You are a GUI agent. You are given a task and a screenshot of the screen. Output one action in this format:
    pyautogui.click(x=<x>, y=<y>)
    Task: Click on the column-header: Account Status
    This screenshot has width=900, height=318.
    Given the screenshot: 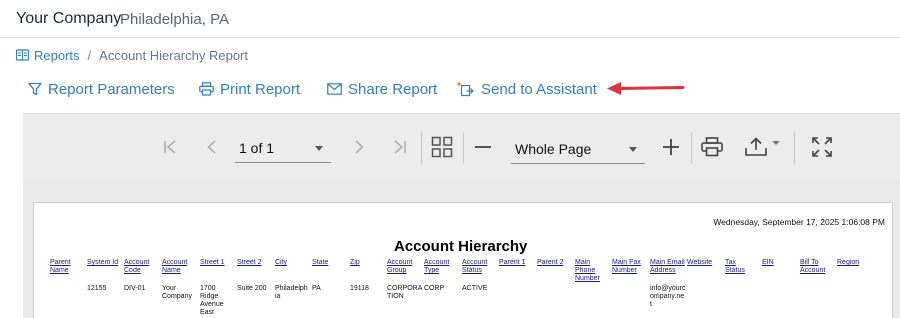 What is the action you would take?
    pyautogui.click(x=475, y=266)
    